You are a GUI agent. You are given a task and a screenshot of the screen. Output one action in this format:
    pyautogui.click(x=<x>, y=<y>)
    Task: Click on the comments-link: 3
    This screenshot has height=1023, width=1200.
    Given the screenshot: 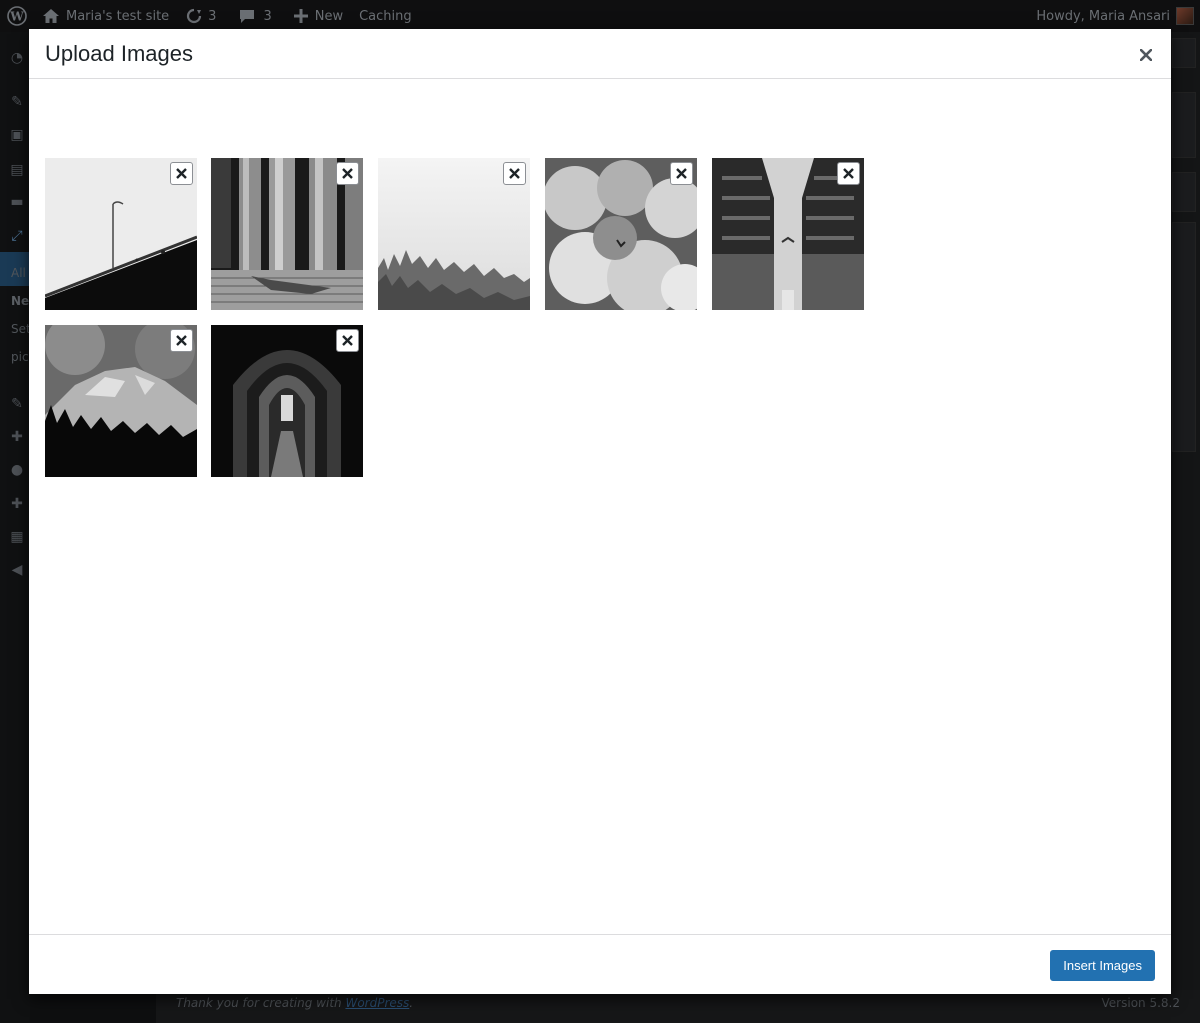 What is the action you would take?
    pyautogui.click(x=254, y=16)
    